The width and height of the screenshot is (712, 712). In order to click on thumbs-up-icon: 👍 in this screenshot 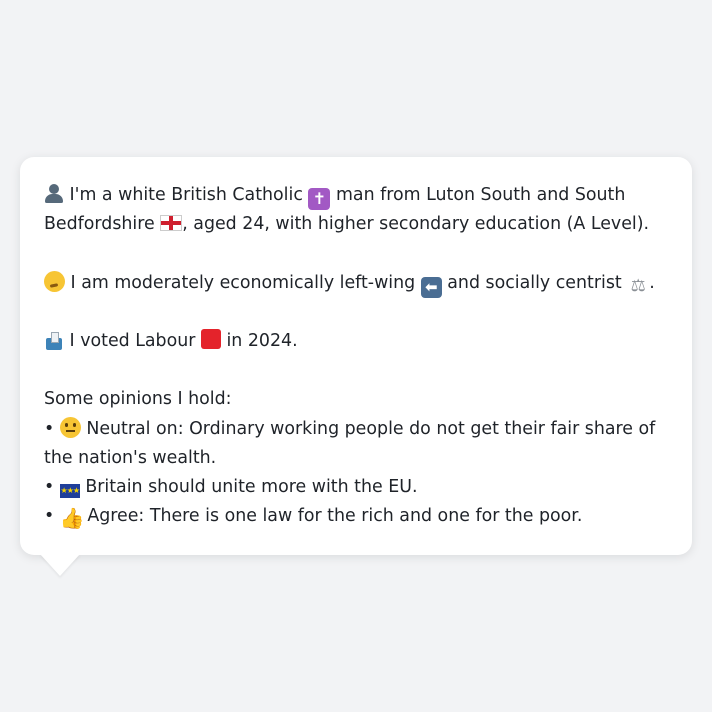, I will do `click(72, 518)`.